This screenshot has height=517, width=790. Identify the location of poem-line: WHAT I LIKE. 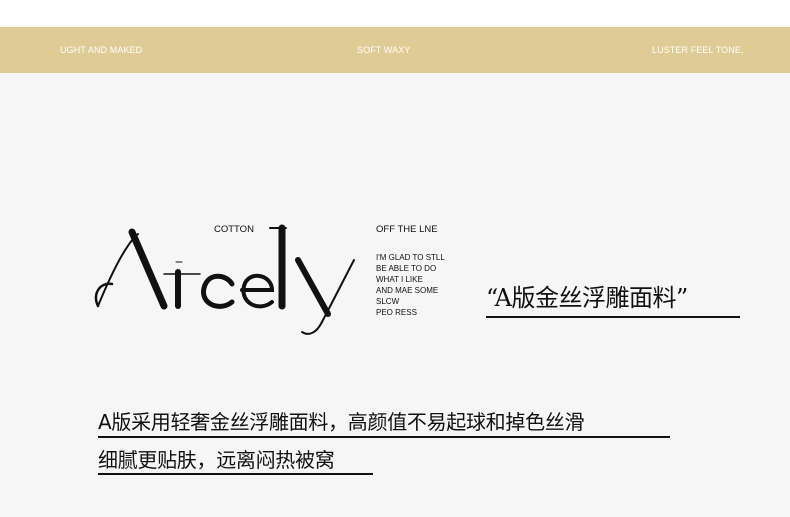
(399, 279).